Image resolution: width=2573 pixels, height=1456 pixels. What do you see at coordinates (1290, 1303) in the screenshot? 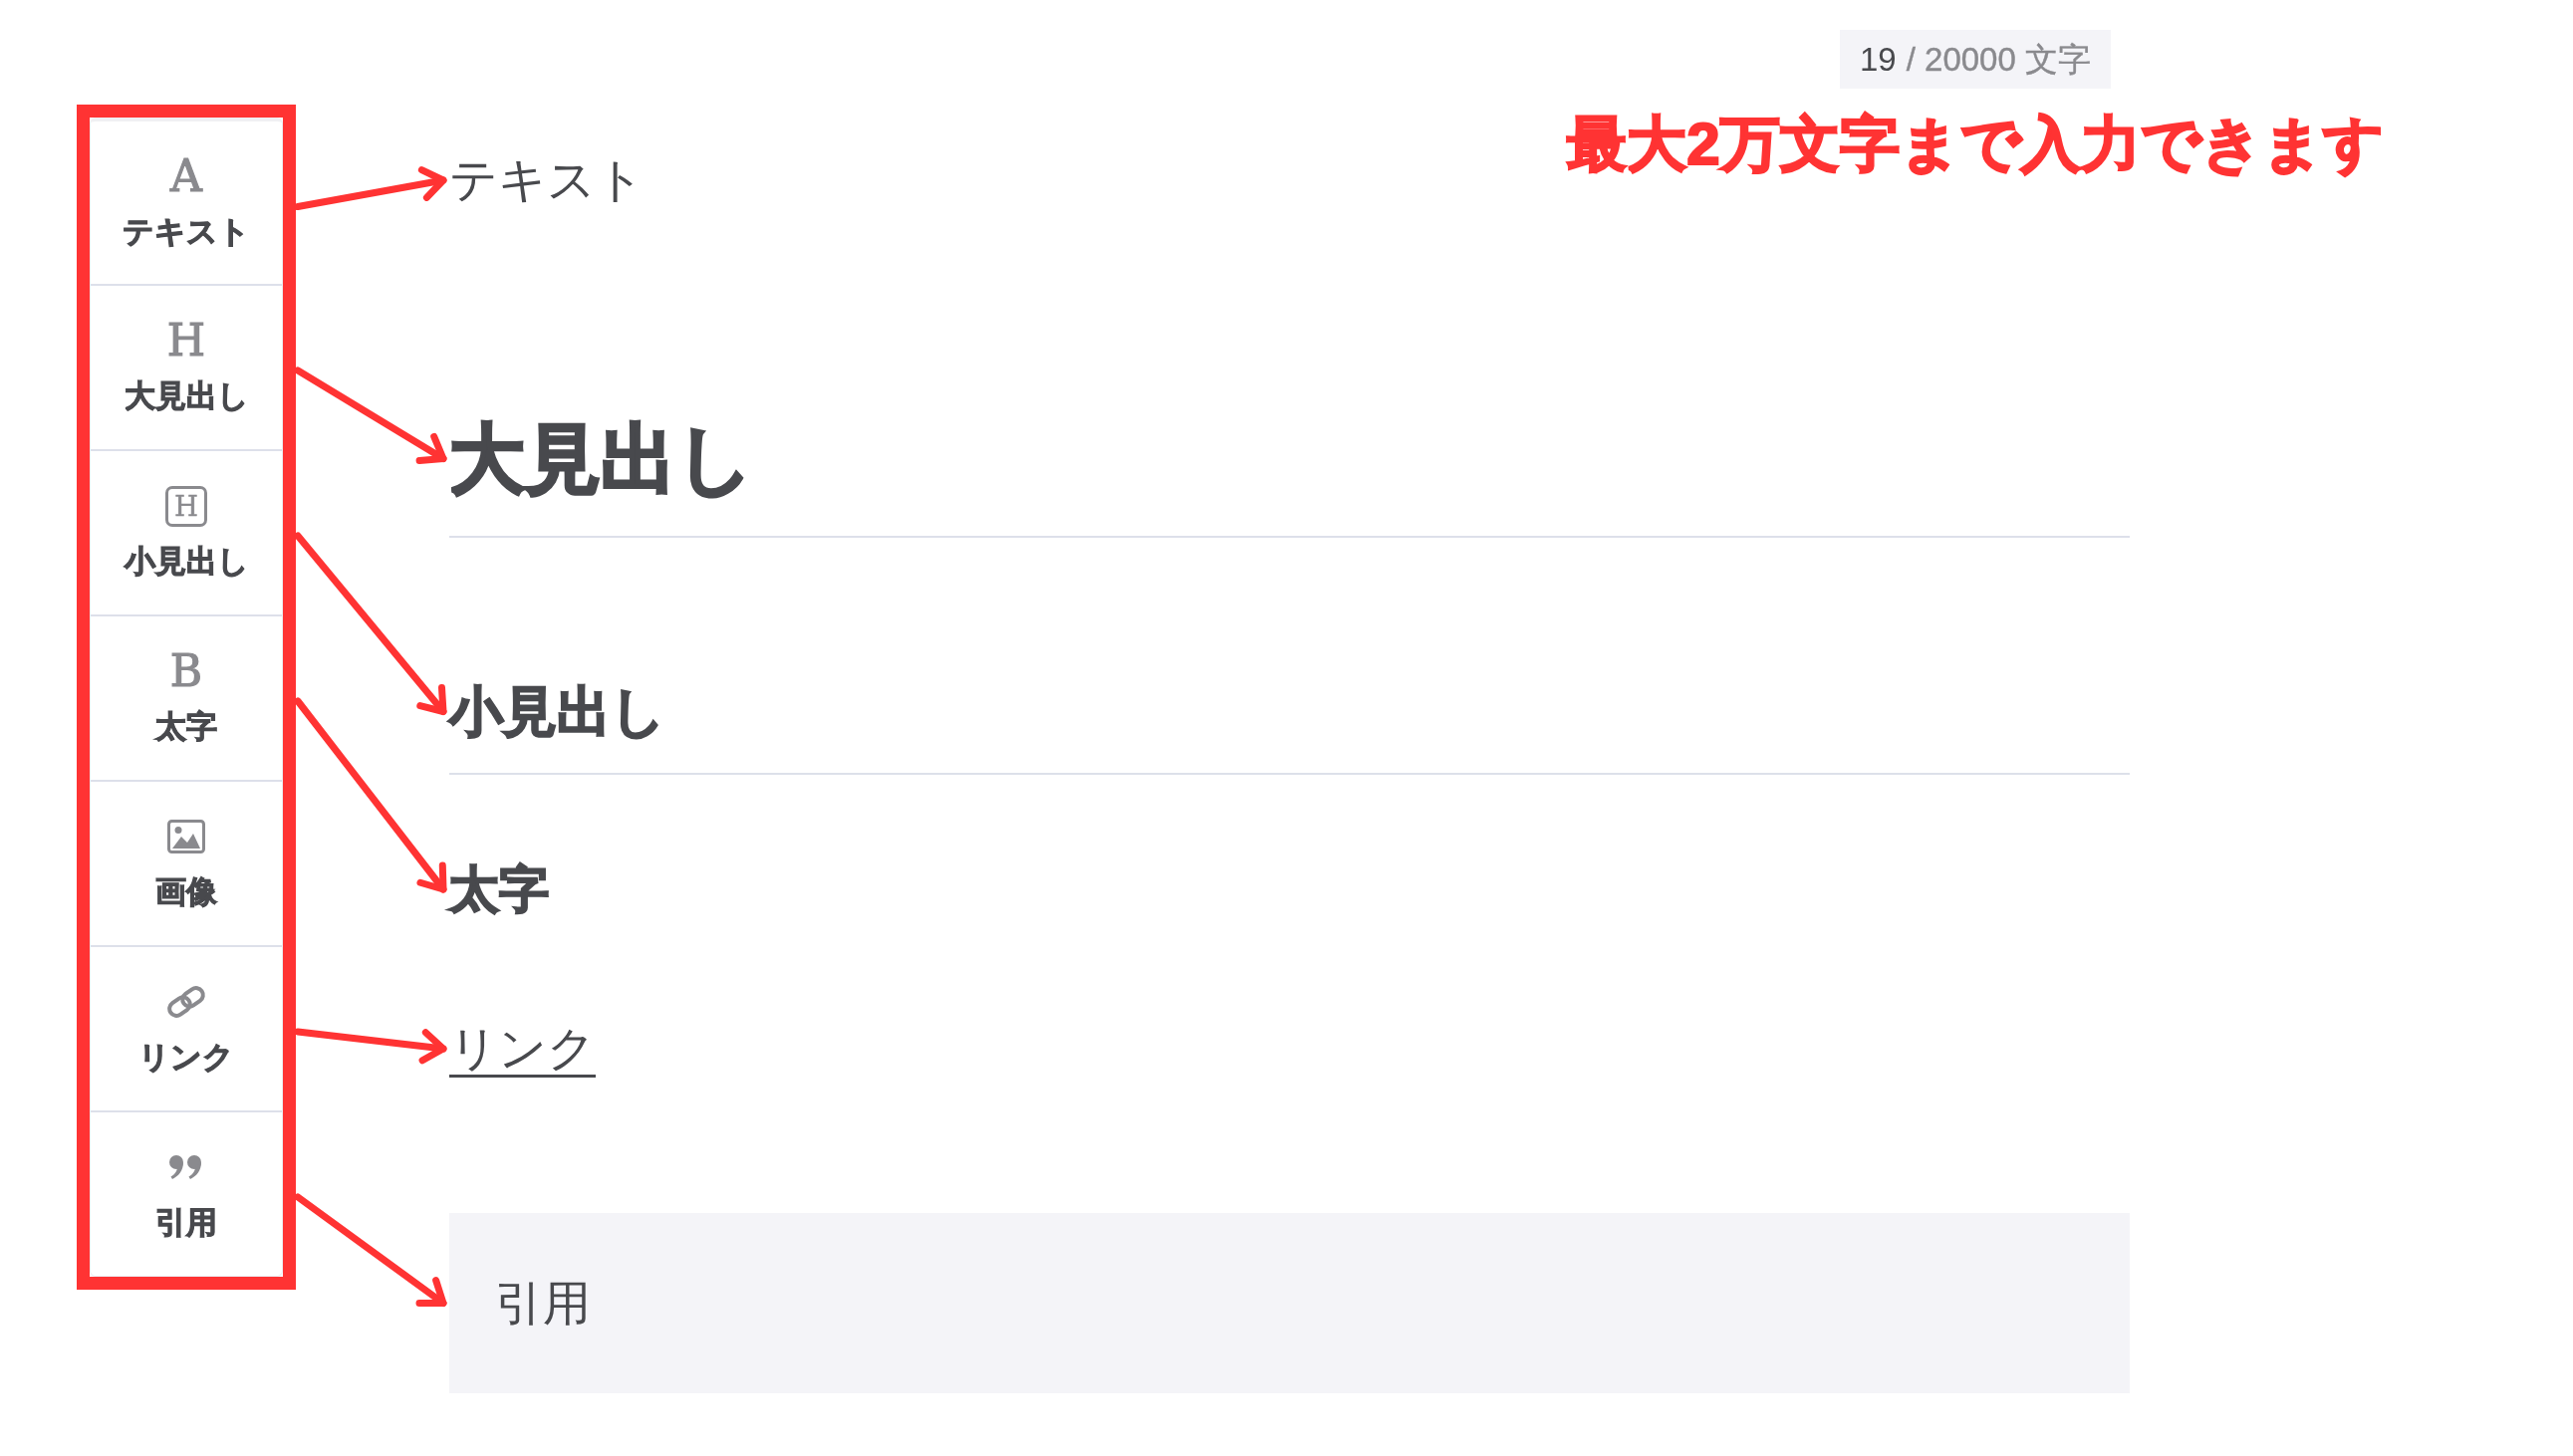
I see `quote-block: 引用` at bounding box center [1290, 1303].